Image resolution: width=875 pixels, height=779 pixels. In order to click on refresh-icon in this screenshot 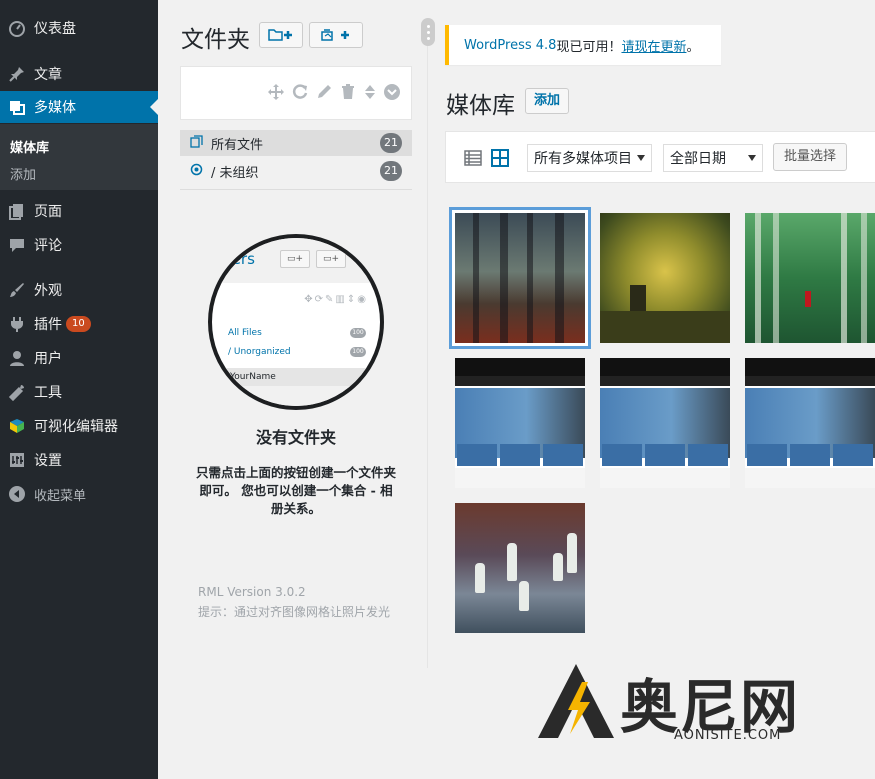, I will do `click(300, 92)`.